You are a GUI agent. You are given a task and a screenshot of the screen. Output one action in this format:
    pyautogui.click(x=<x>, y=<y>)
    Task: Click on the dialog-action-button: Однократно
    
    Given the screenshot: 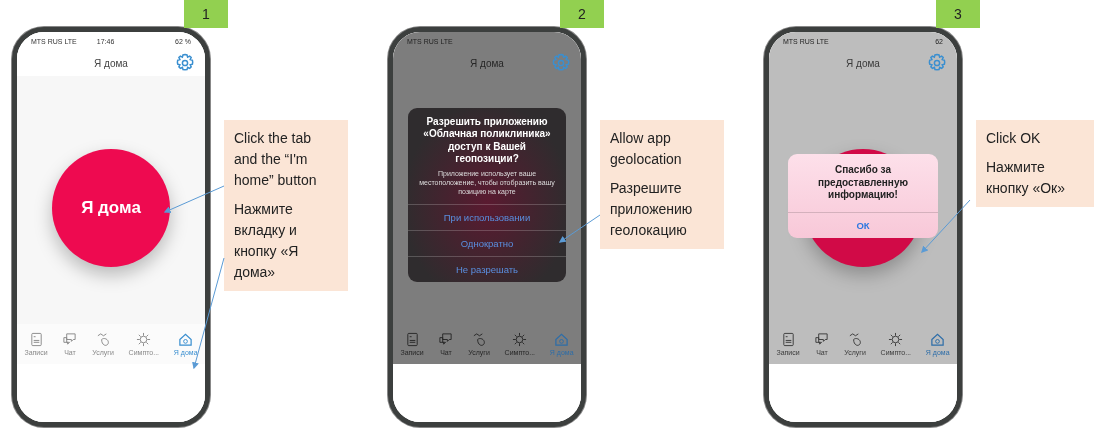 What is the action you would take?
    pyautogui.click(x=487, y=243)
    